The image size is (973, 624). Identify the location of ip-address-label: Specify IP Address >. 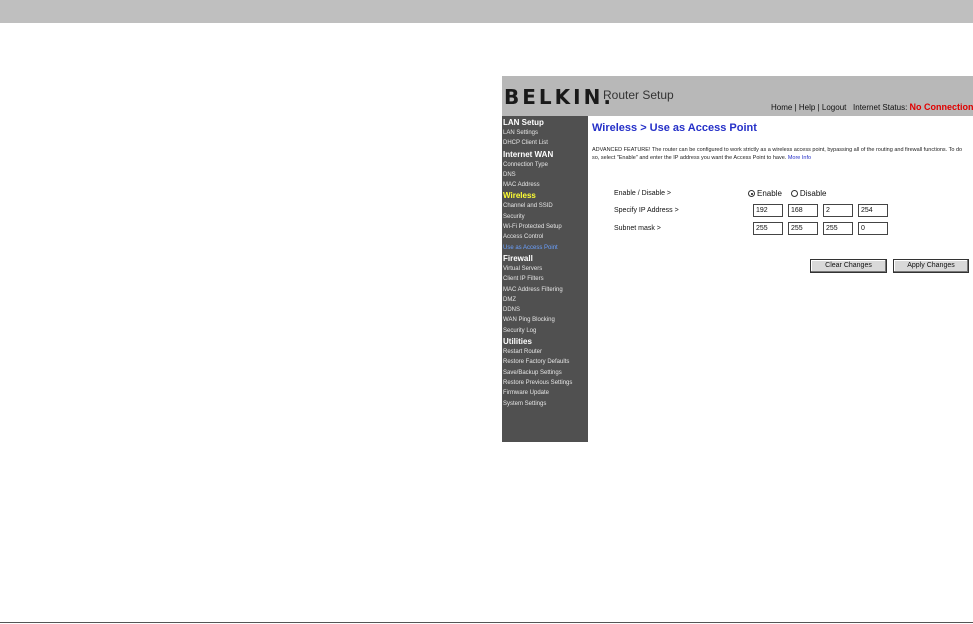
(646, 210).